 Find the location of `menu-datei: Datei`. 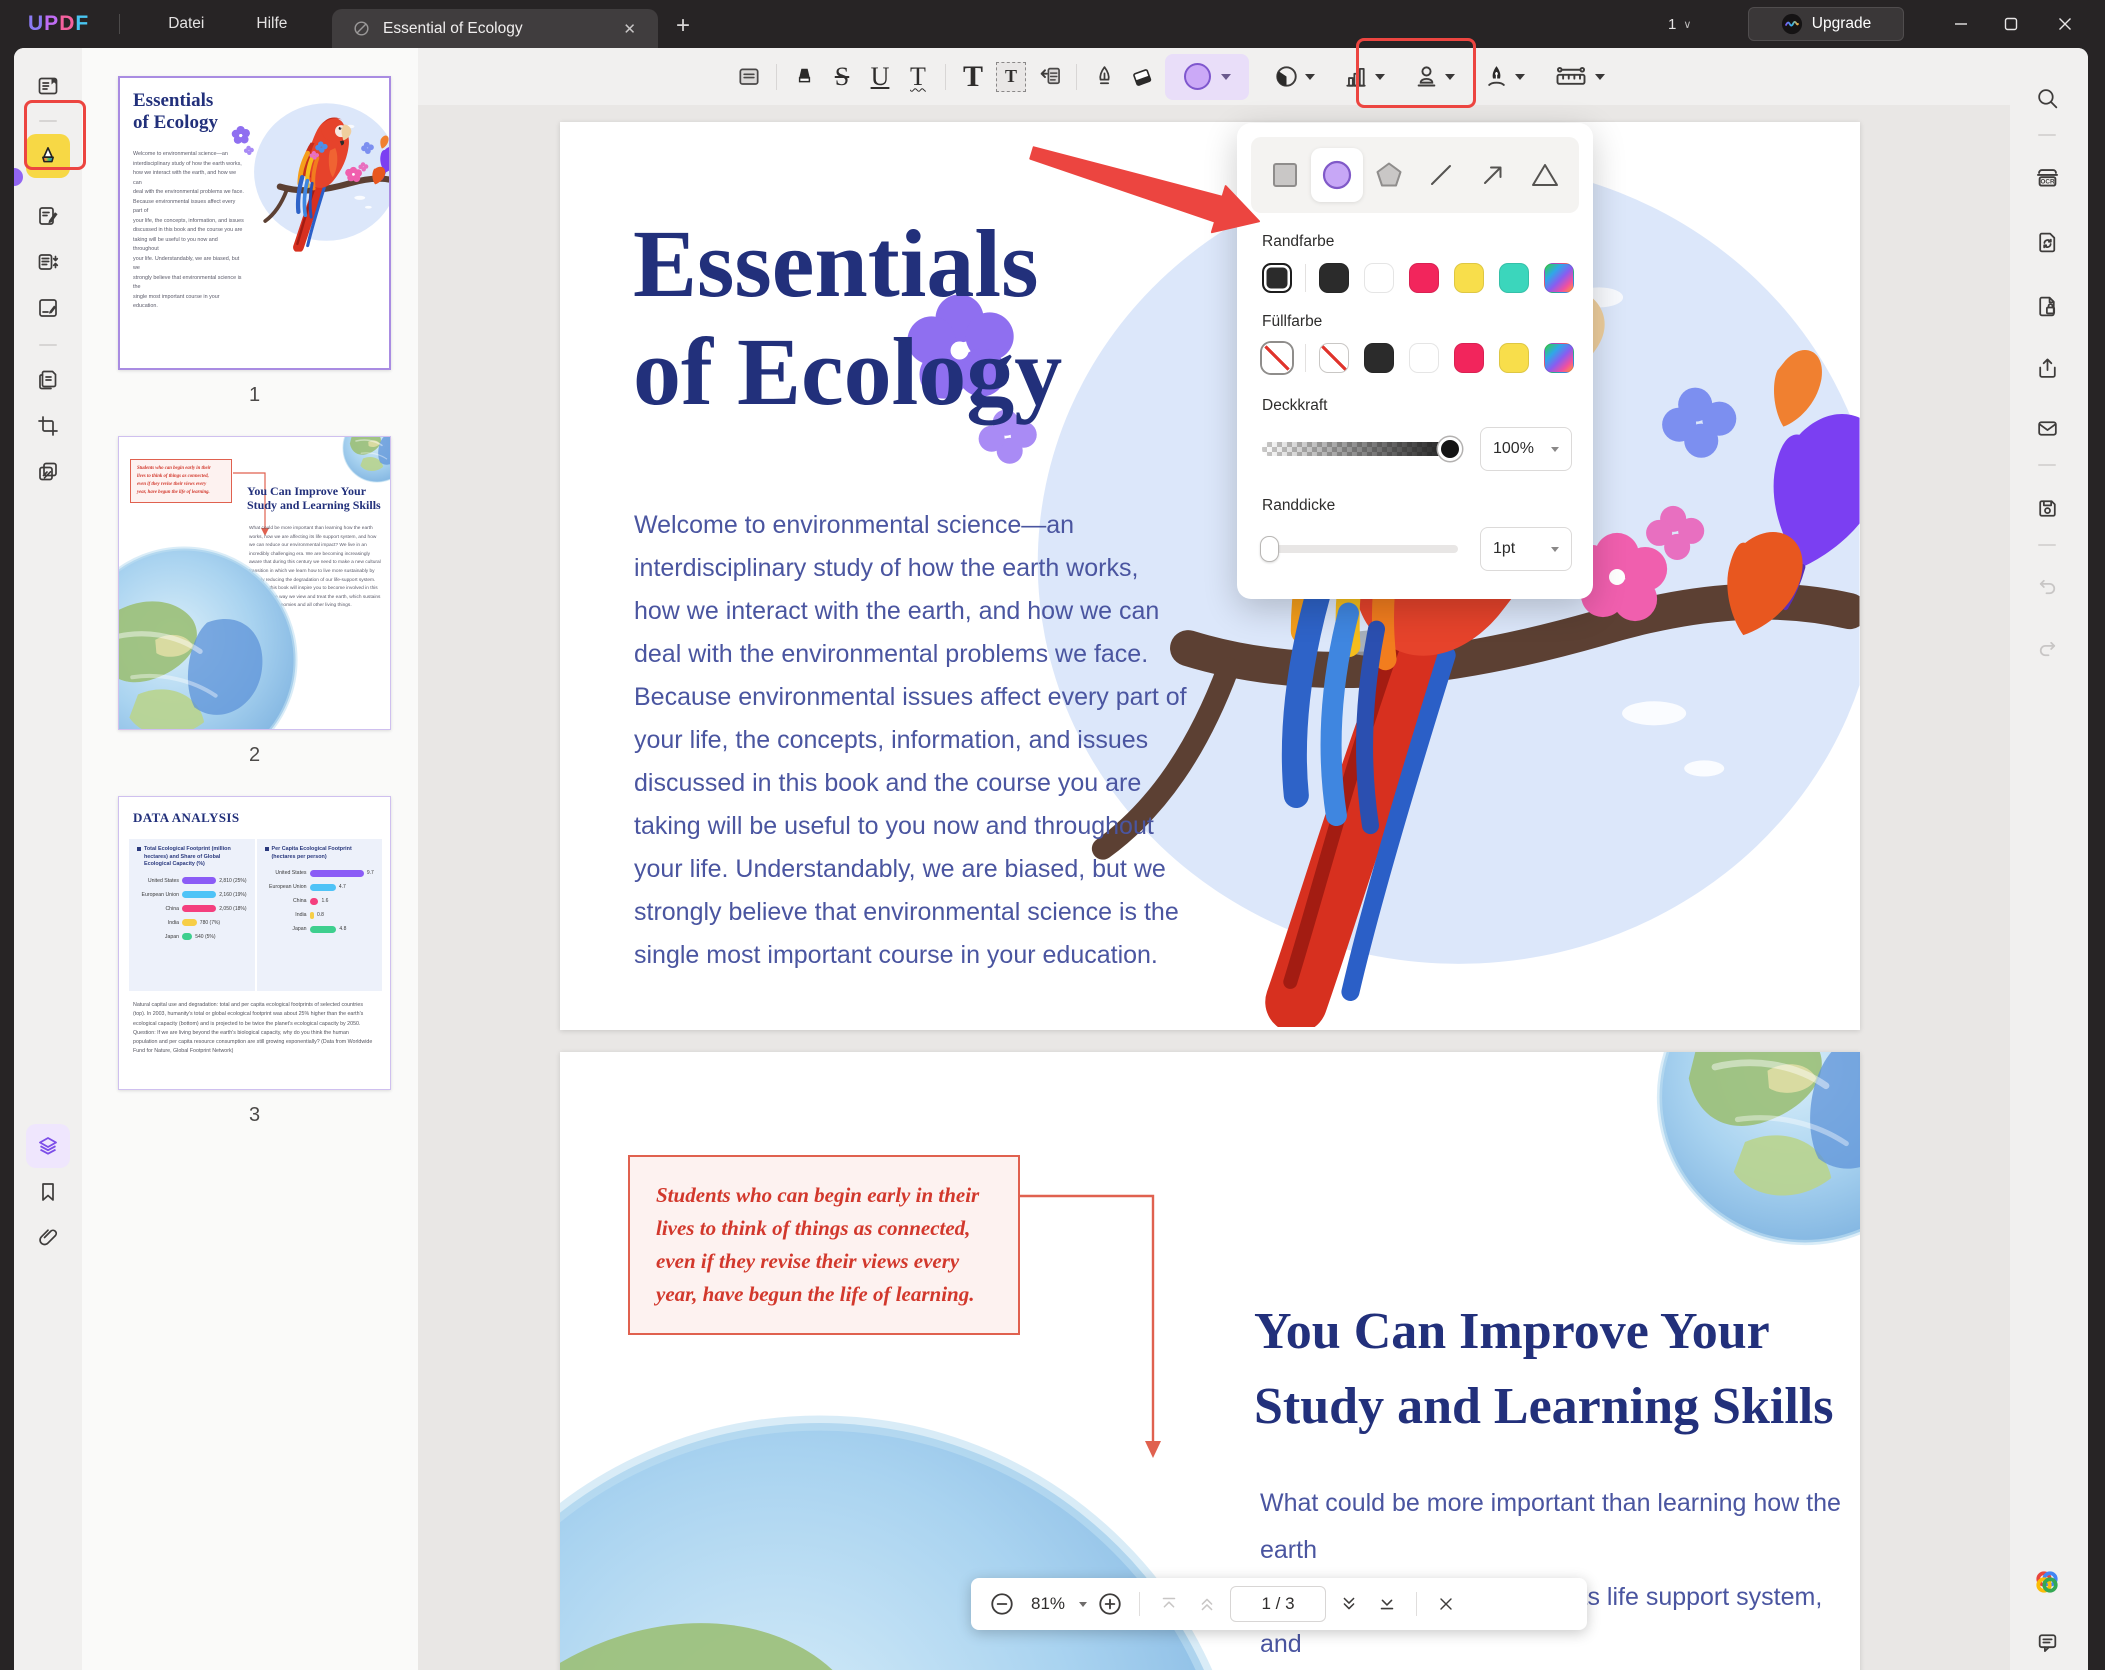

menu-datei: Datei is located at coordinates (186, 24).